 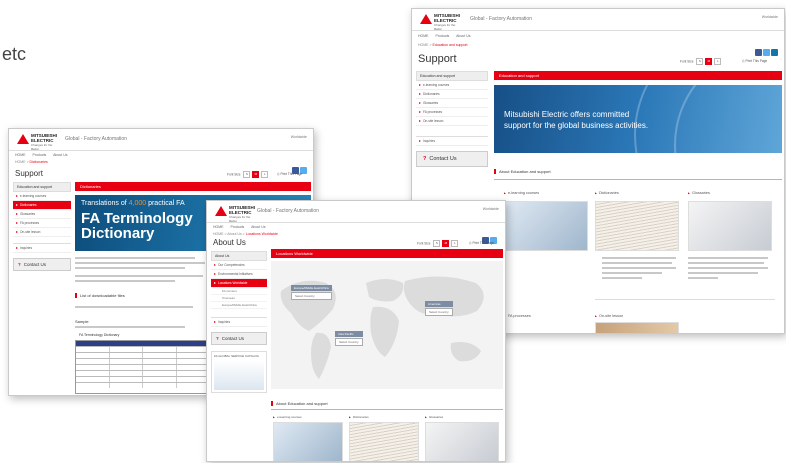 What do you see at coordinates (38, 162) in the screenshot?
I see `breadcrumb-current: Dictionaries` at bounding box center [38, 162].